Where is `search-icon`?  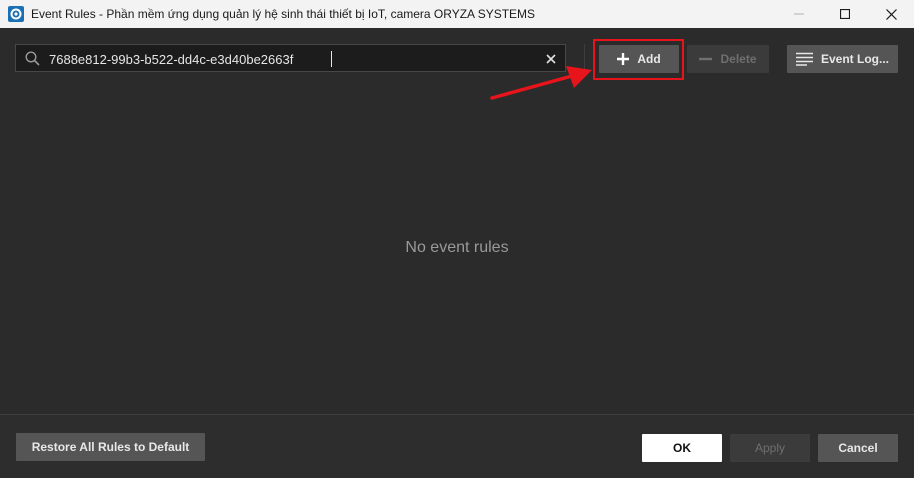 search-icon is located at coordinates (32, 58).